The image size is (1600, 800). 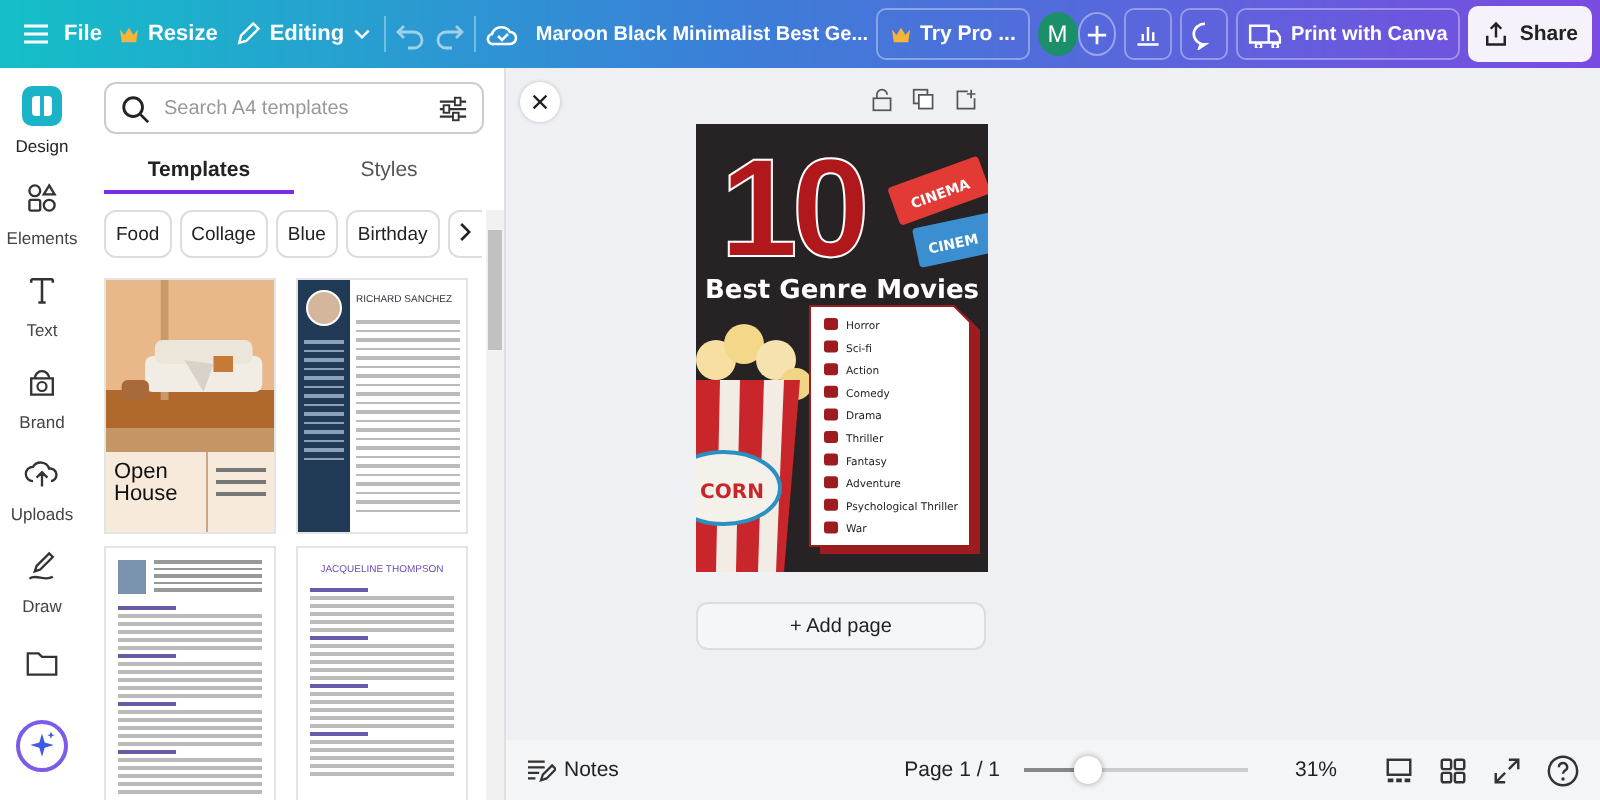 What do you see at coordinates (42, 396) in the screenshot?
I see `sidebar-item: Brand` at bounding box center [42, 396].